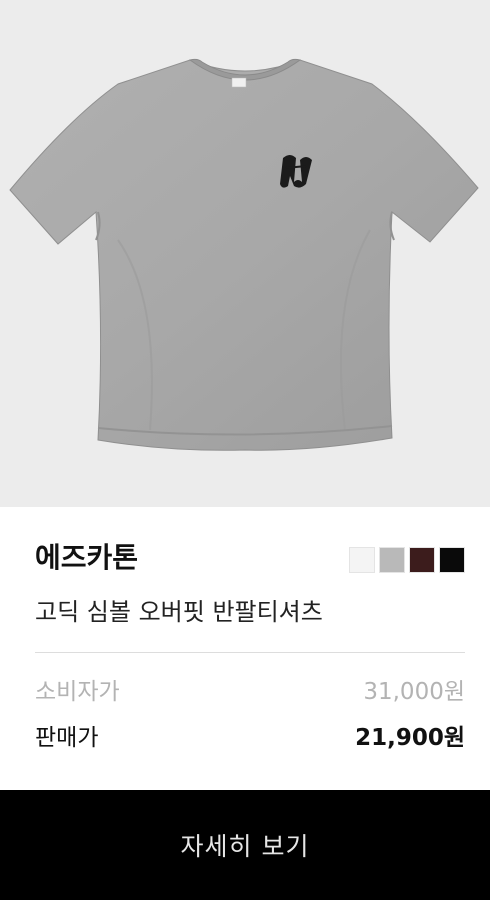 Image resolution: width=490 pixels, height=900 pixels. Describe the element at coordinates (77, 692) in the screenshot. I see `retail-price-label: 소비자가` at that location.